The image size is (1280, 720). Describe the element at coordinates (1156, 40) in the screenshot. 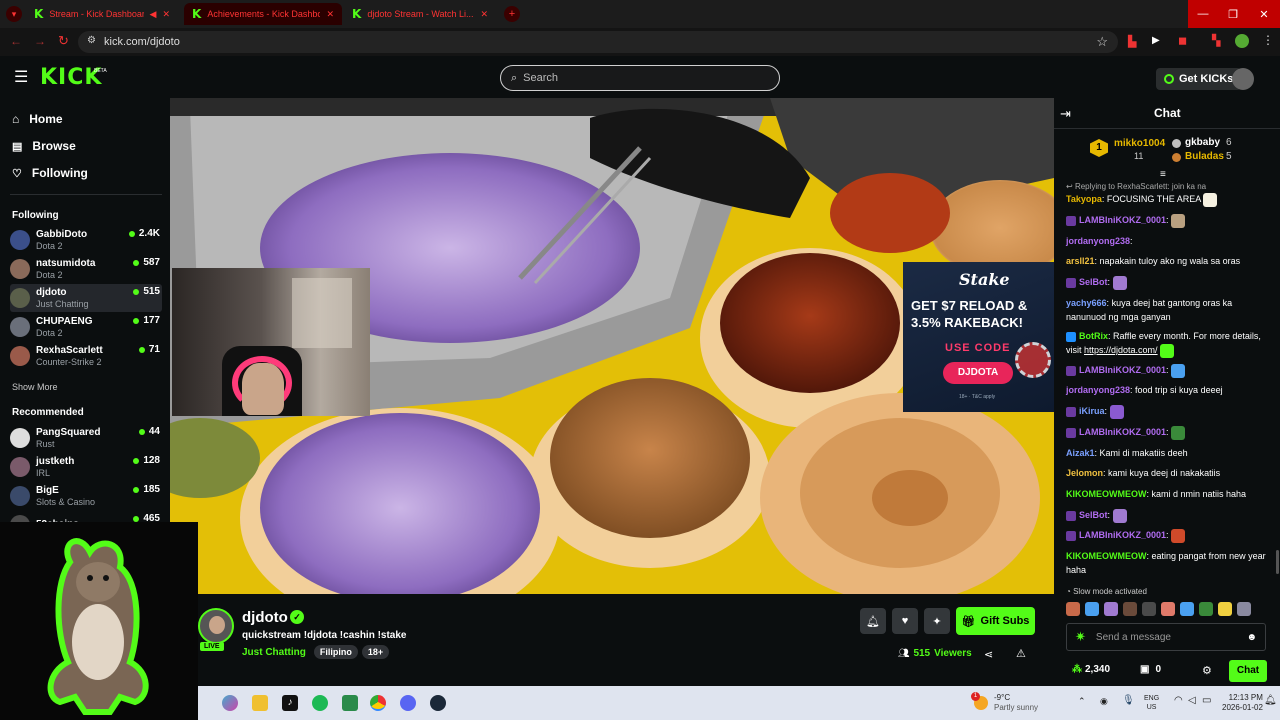

I see `play-extension-icon: ▶` at that location.